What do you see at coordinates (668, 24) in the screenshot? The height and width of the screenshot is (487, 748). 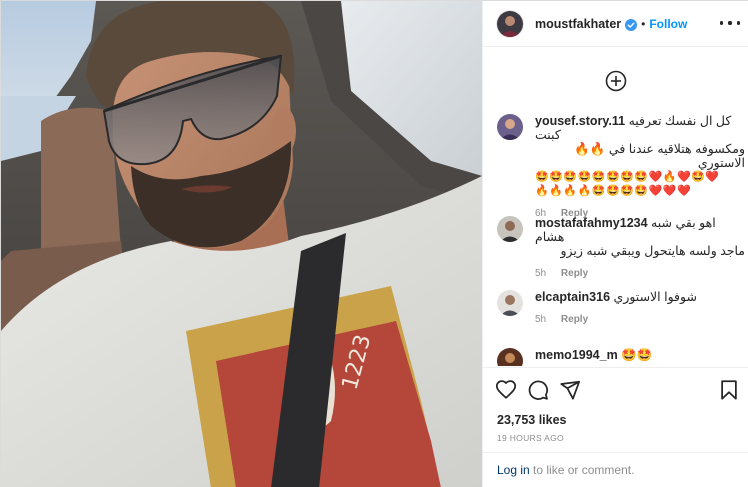 I see `follow-button: Follow` at bounding box center [668, 24].